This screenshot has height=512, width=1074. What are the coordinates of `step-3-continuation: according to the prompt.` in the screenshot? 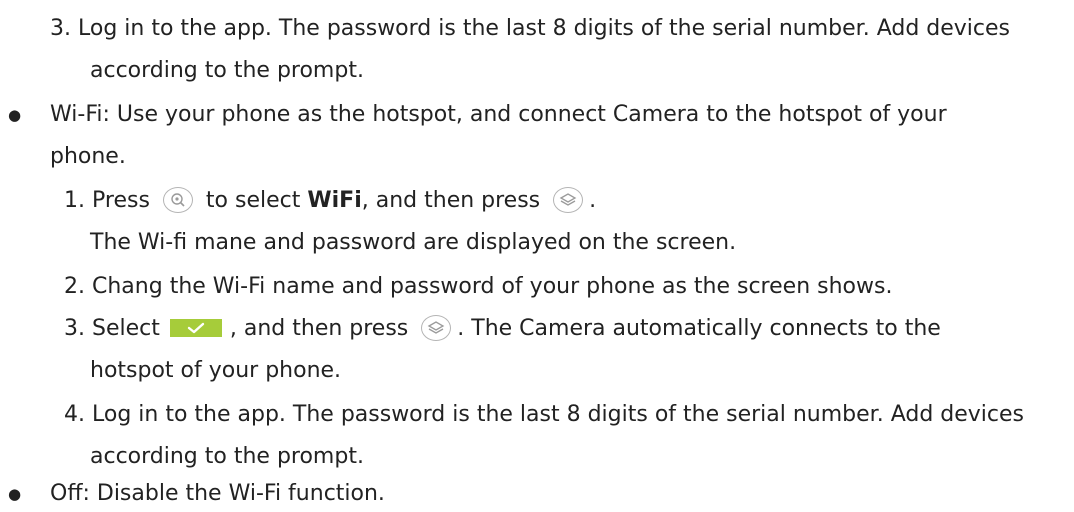 It's located at (227, 71).